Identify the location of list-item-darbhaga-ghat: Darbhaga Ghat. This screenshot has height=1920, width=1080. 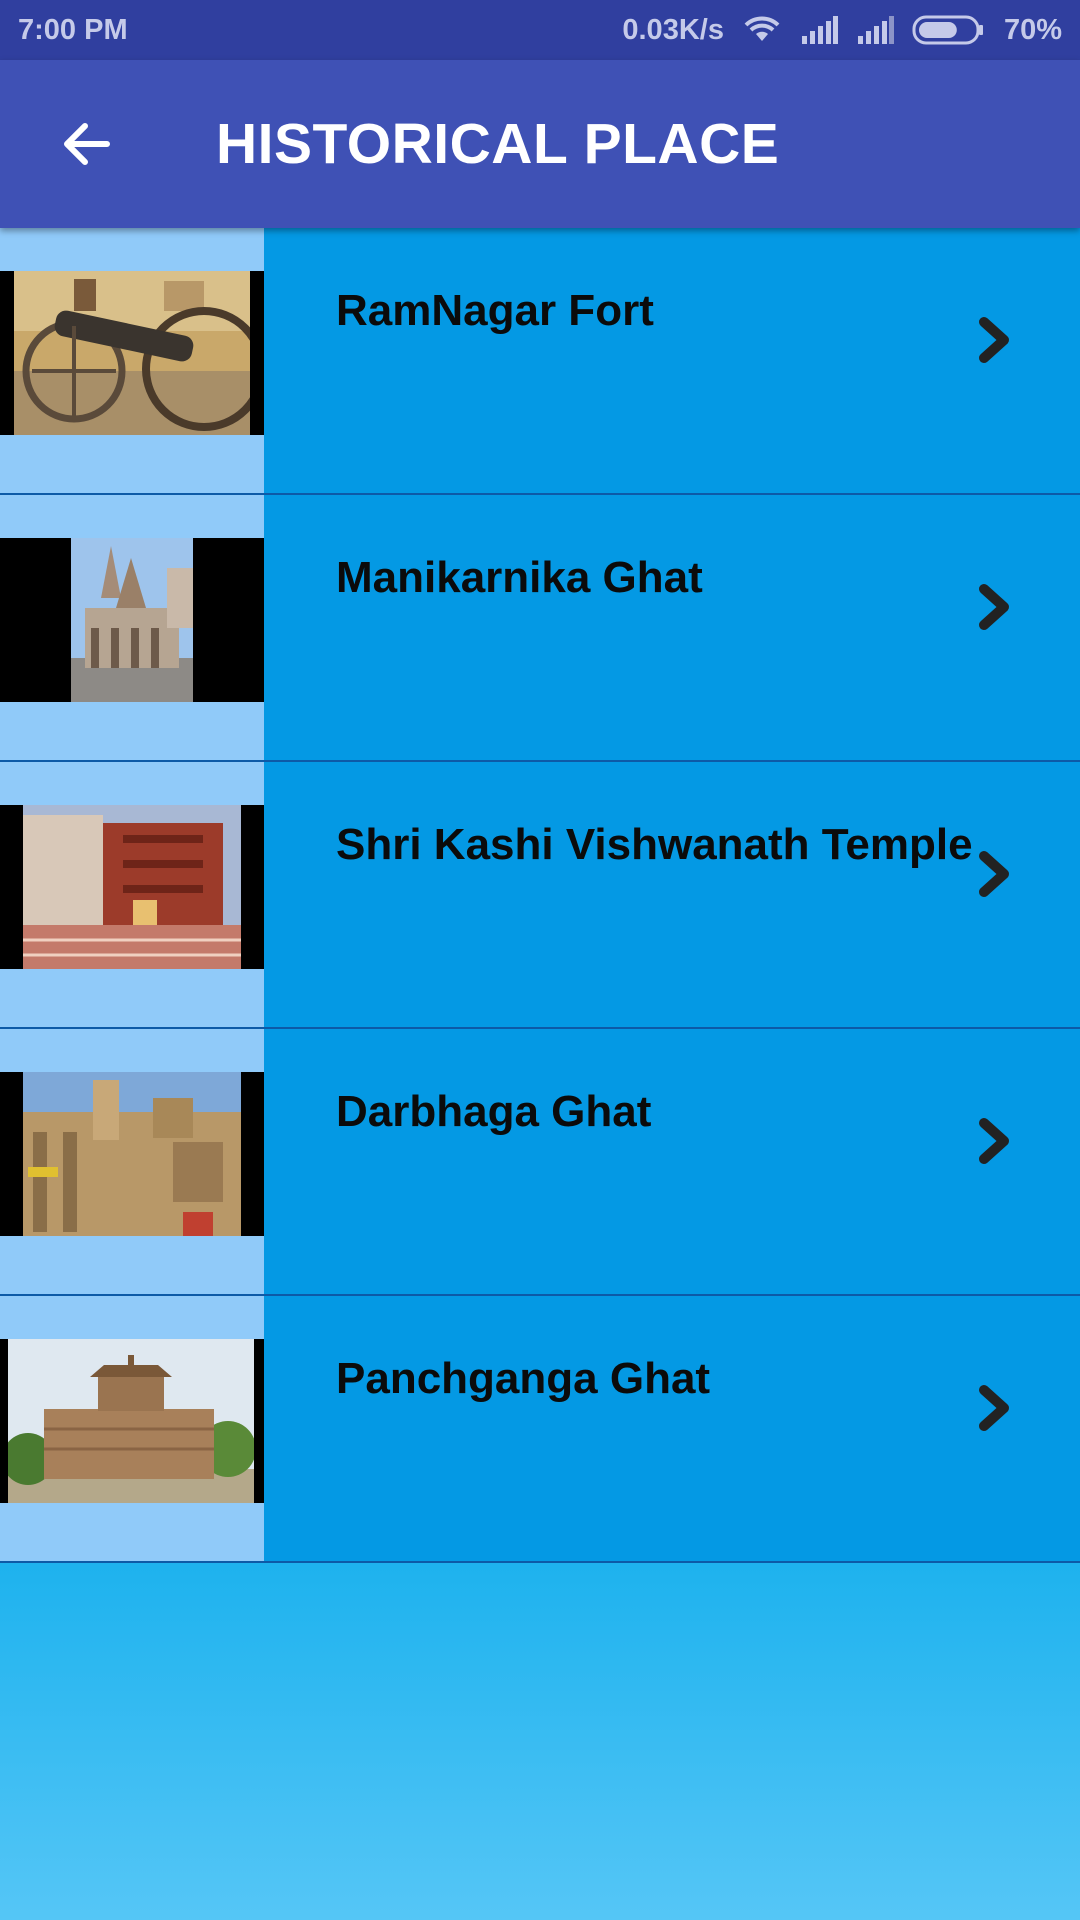
(540, 1162).